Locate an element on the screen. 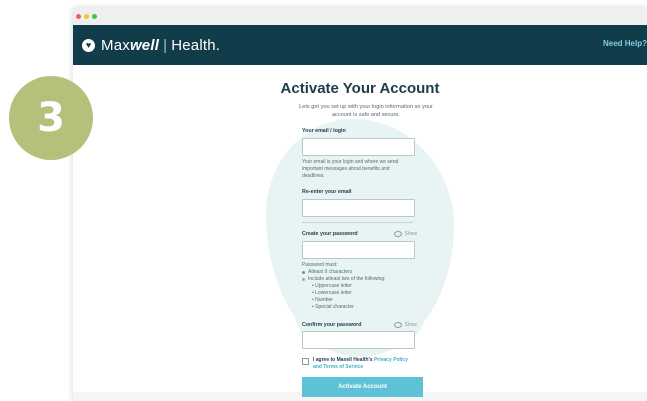 The image size is (647, 401). show-password-text: Show is located at coordinates (410, 234).